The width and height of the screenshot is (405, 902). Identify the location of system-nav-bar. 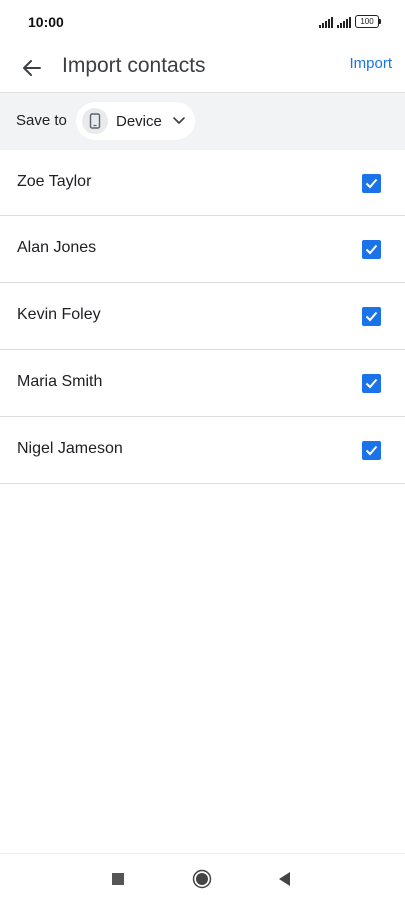
(202, 877).